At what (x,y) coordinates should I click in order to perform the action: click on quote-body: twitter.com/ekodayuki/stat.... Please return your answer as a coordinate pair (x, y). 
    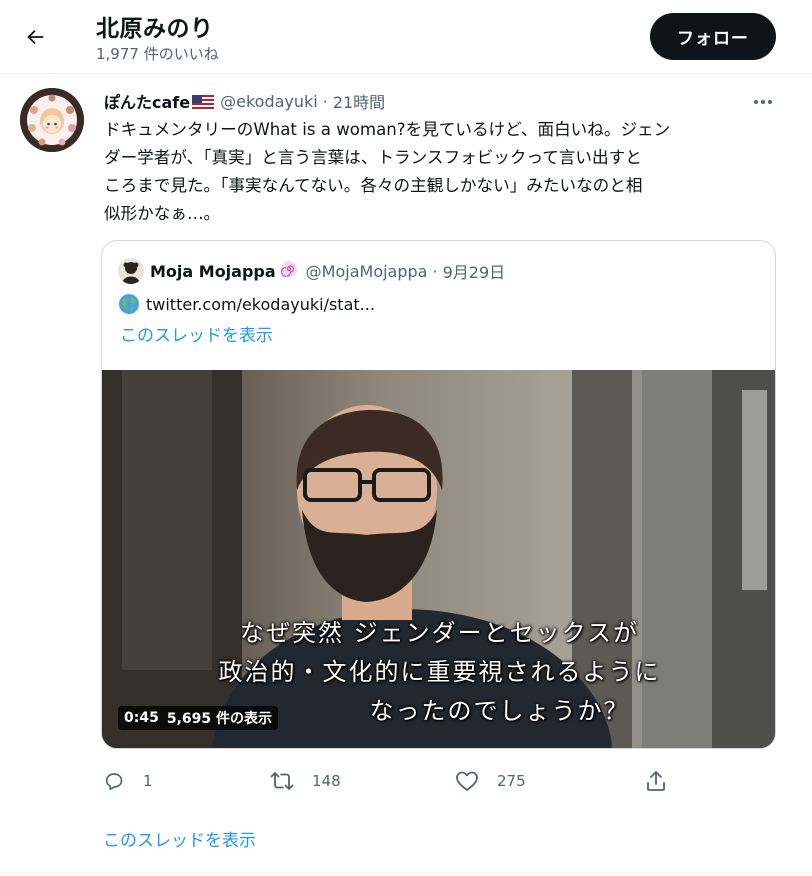
    Looking at the image, I should click on (246, 304).